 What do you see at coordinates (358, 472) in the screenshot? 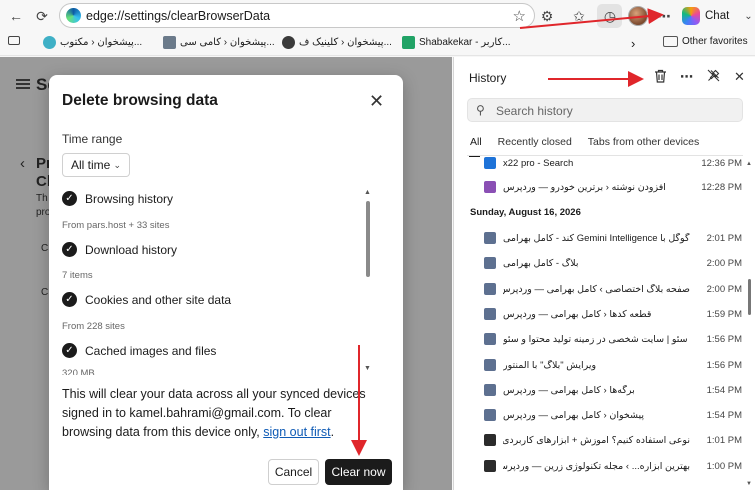
I see `clear-now-button: Clear now` at bounding box center [358, 472].